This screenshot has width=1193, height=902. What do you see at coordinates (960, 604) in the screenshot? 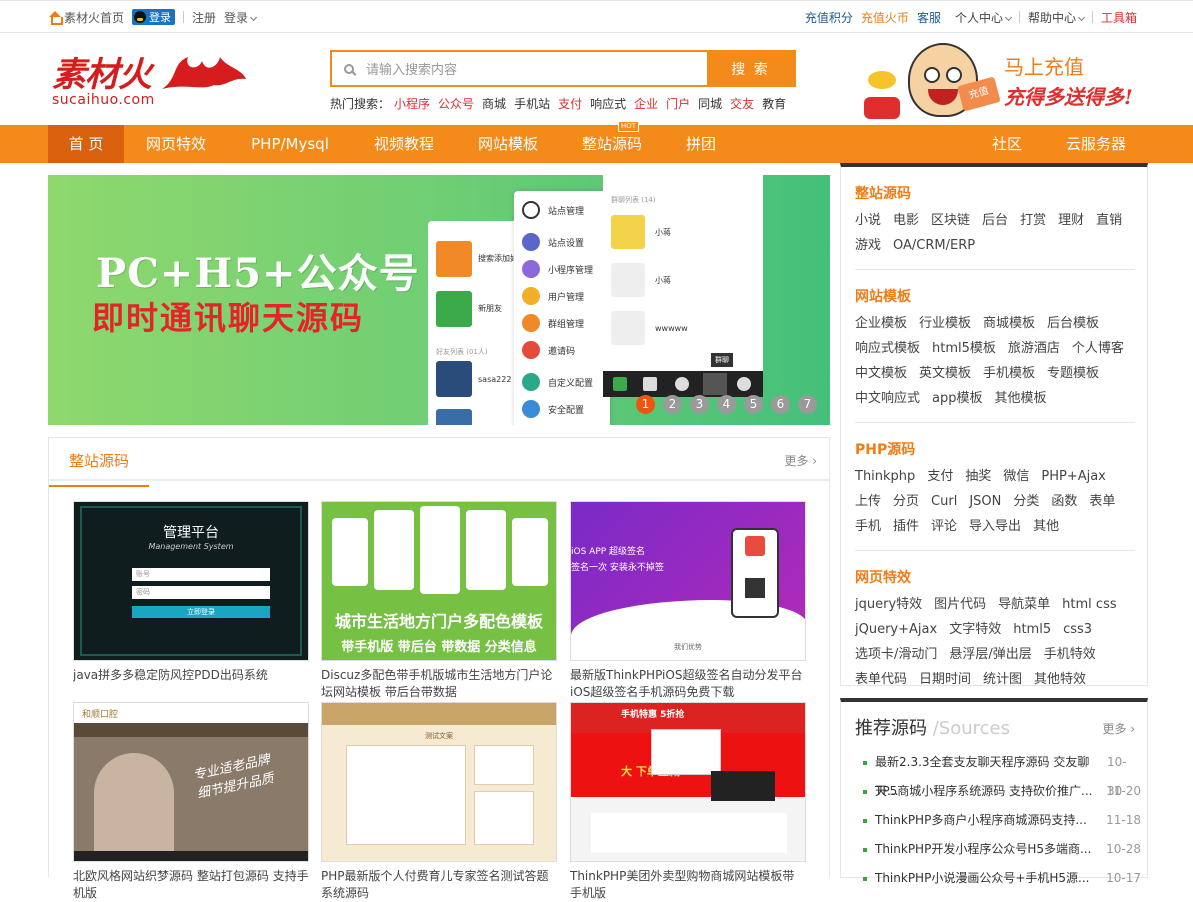
I see `tag-link: 图片代码` at bounding box center [960, 604].